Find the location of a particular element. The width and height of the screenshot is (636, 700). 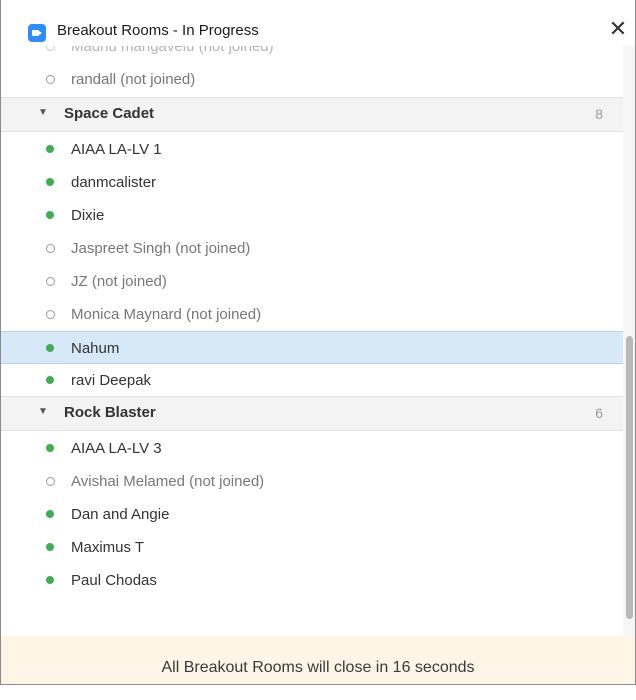

room-header: ▼ Rock Blaster 6 is located at coordinates (312, 413).